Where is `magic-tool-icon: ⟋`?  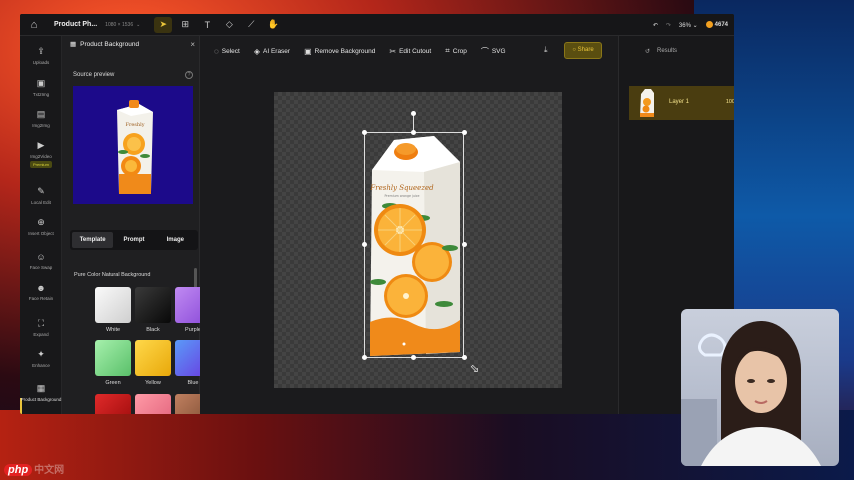 magic-tool-icon: ⟋ is located at coordinates (251, 25).